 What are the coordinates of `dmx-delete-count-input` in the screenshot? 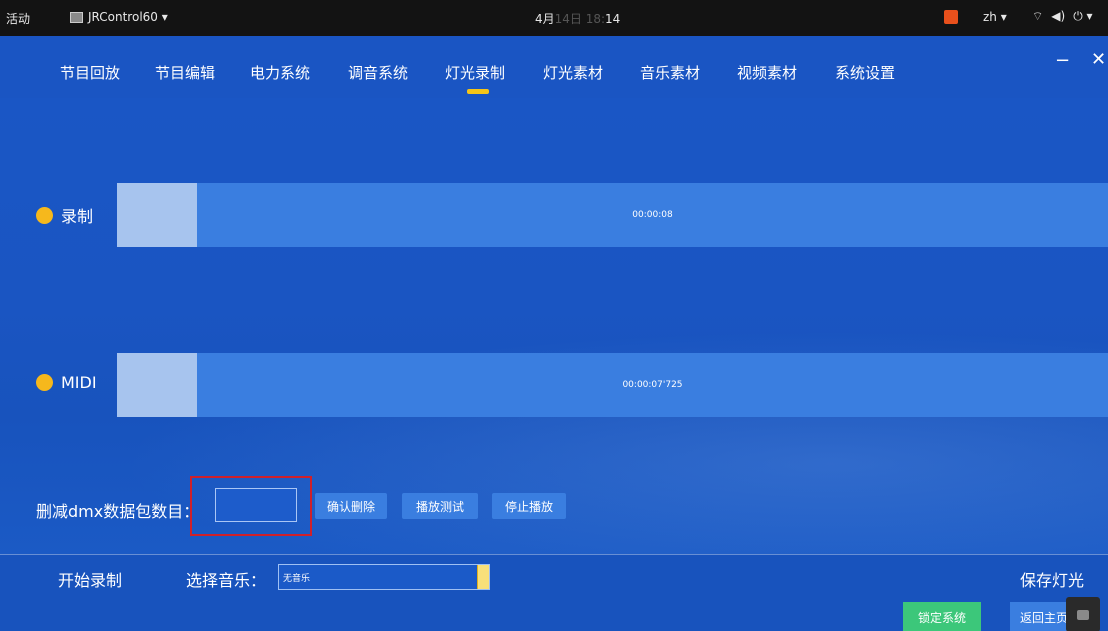 It's located at (256, 505).